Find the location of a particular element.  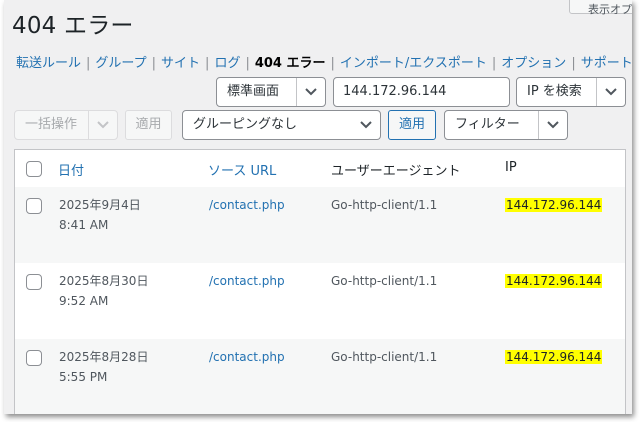

filter-select: フィルター is located at coordinates (506, 125).